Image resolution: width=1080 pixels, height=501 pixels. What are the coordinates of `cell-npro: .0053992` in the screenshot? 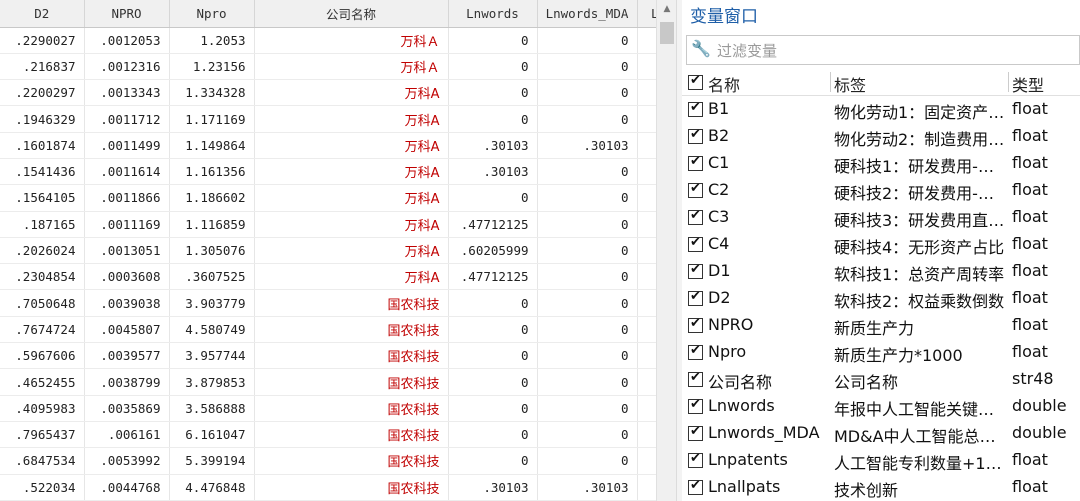 It's located at (127, 461).